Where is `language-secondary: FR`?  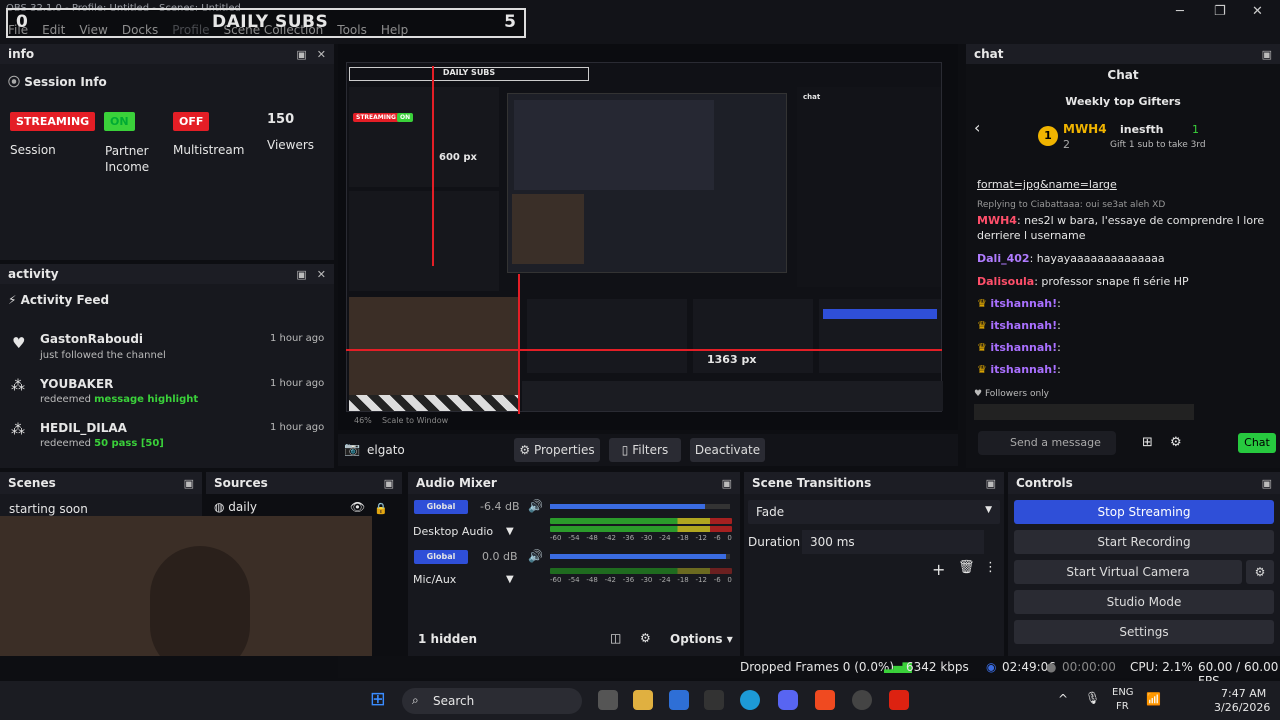 language-secondary: FR is located at coordinates (1122, 706).